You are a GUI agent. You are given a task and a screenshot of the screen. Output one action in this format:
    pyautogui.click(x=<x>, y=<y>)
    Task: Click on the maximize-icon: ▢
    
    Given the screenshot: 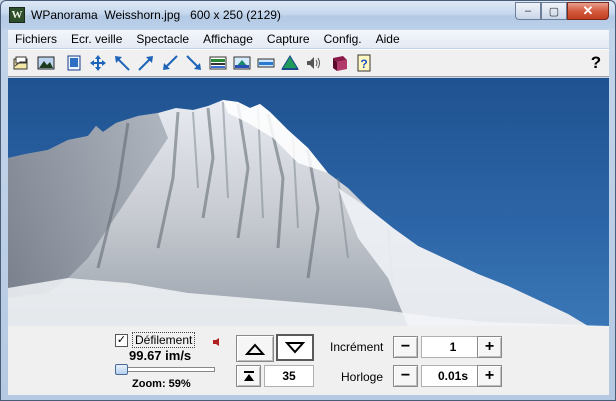 What is the action you would take?
    pyautogui.click(x=554, y=11)
    